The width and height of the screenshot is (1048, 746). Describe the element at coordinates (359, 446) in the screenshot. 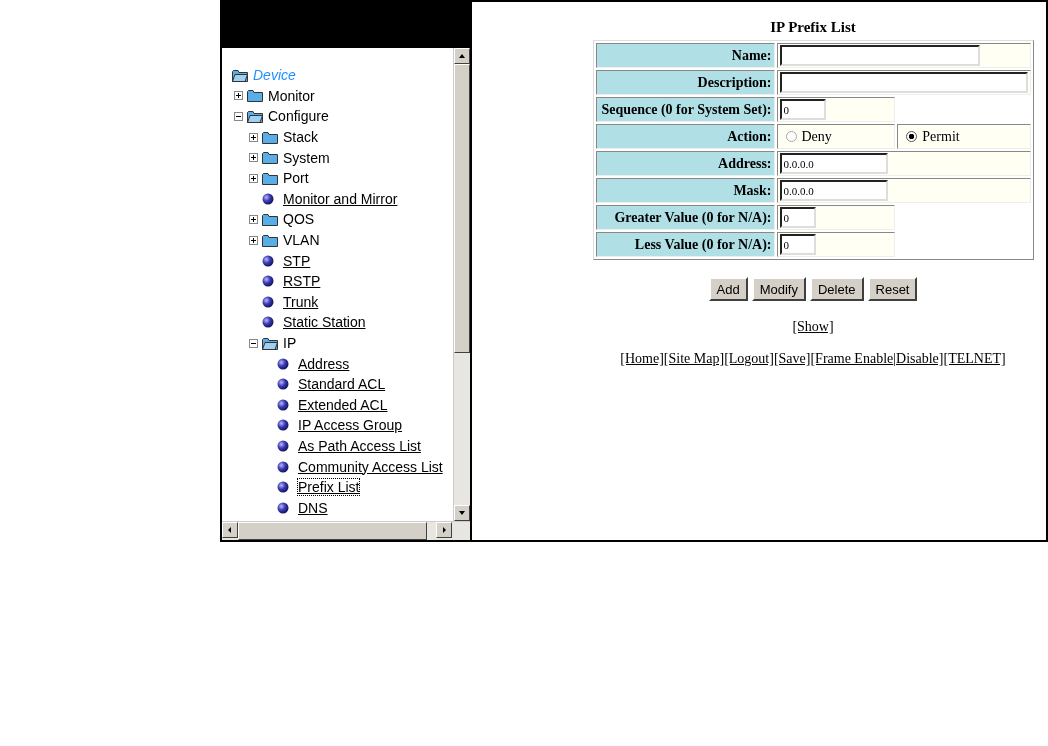

I see `tree-link: As Path Access List` at that location.